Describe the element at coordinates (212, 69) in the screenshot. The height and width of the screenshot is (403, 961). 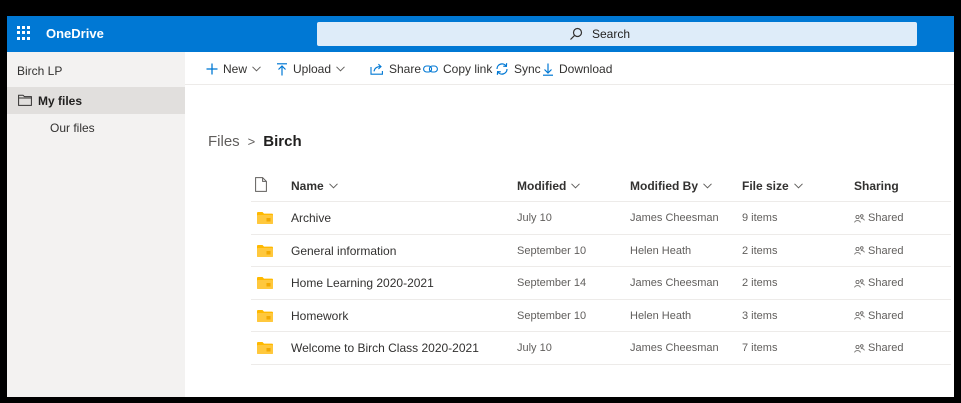
I see `plus-icon` at that location.